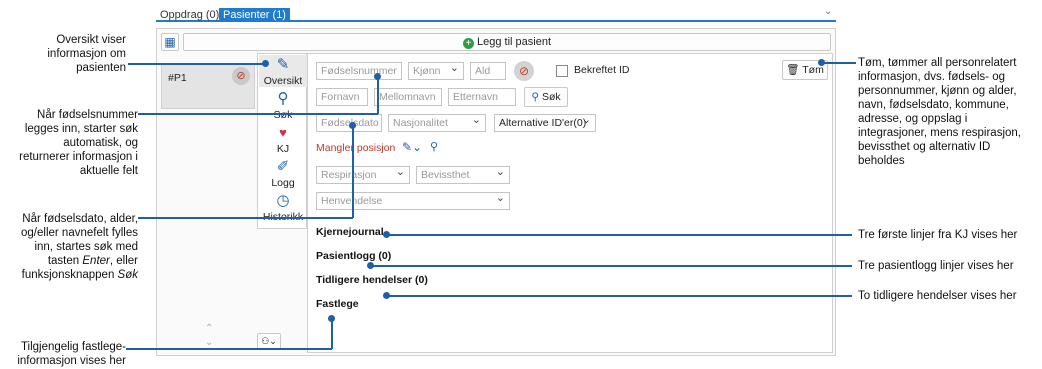  What do you see at coordinates (283, 81) in the screenshot?
I see `nav-oversikt-label: Oversikt` at bounding box center [283, 81].